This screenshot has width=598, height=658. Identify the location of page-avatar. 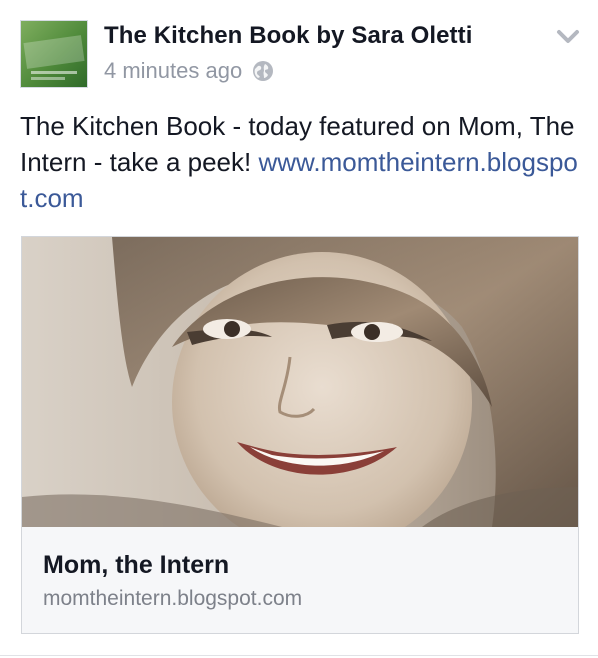
(54, 54).